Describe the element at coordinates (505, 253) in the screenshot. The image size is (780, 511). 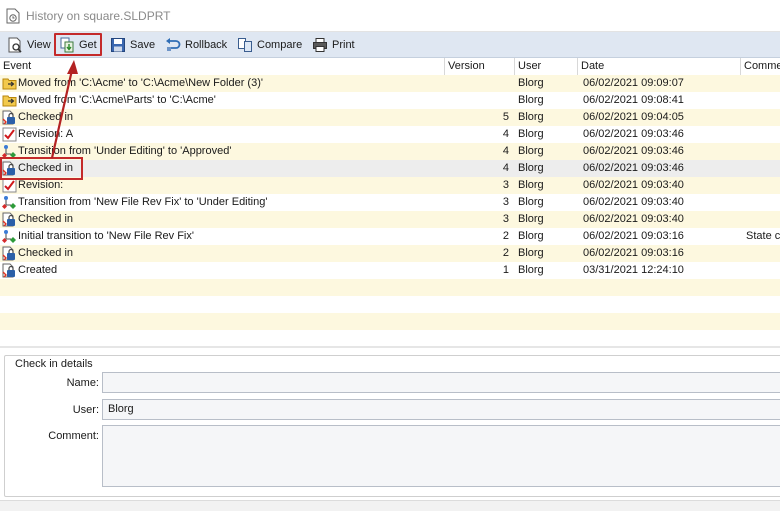
I see `version-cell: 2` at that location.